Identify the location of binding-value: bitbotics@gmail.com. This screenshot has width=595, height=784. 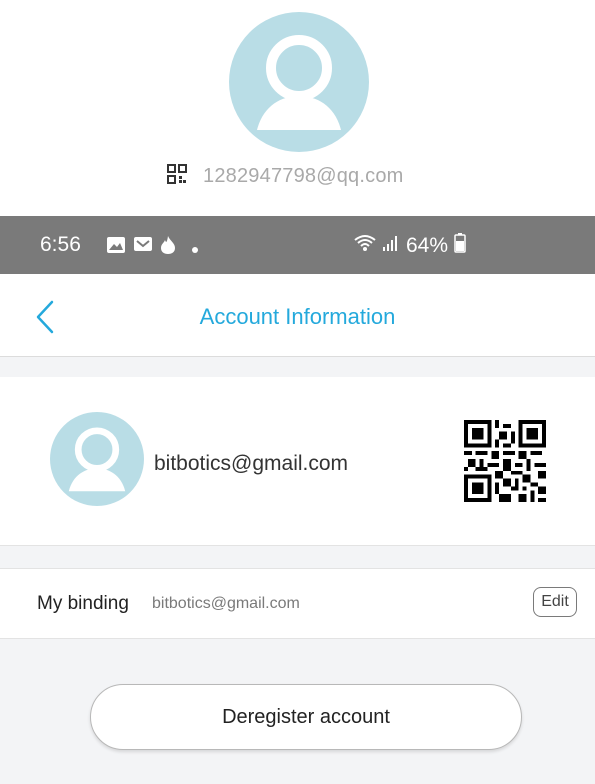
(226, 603).